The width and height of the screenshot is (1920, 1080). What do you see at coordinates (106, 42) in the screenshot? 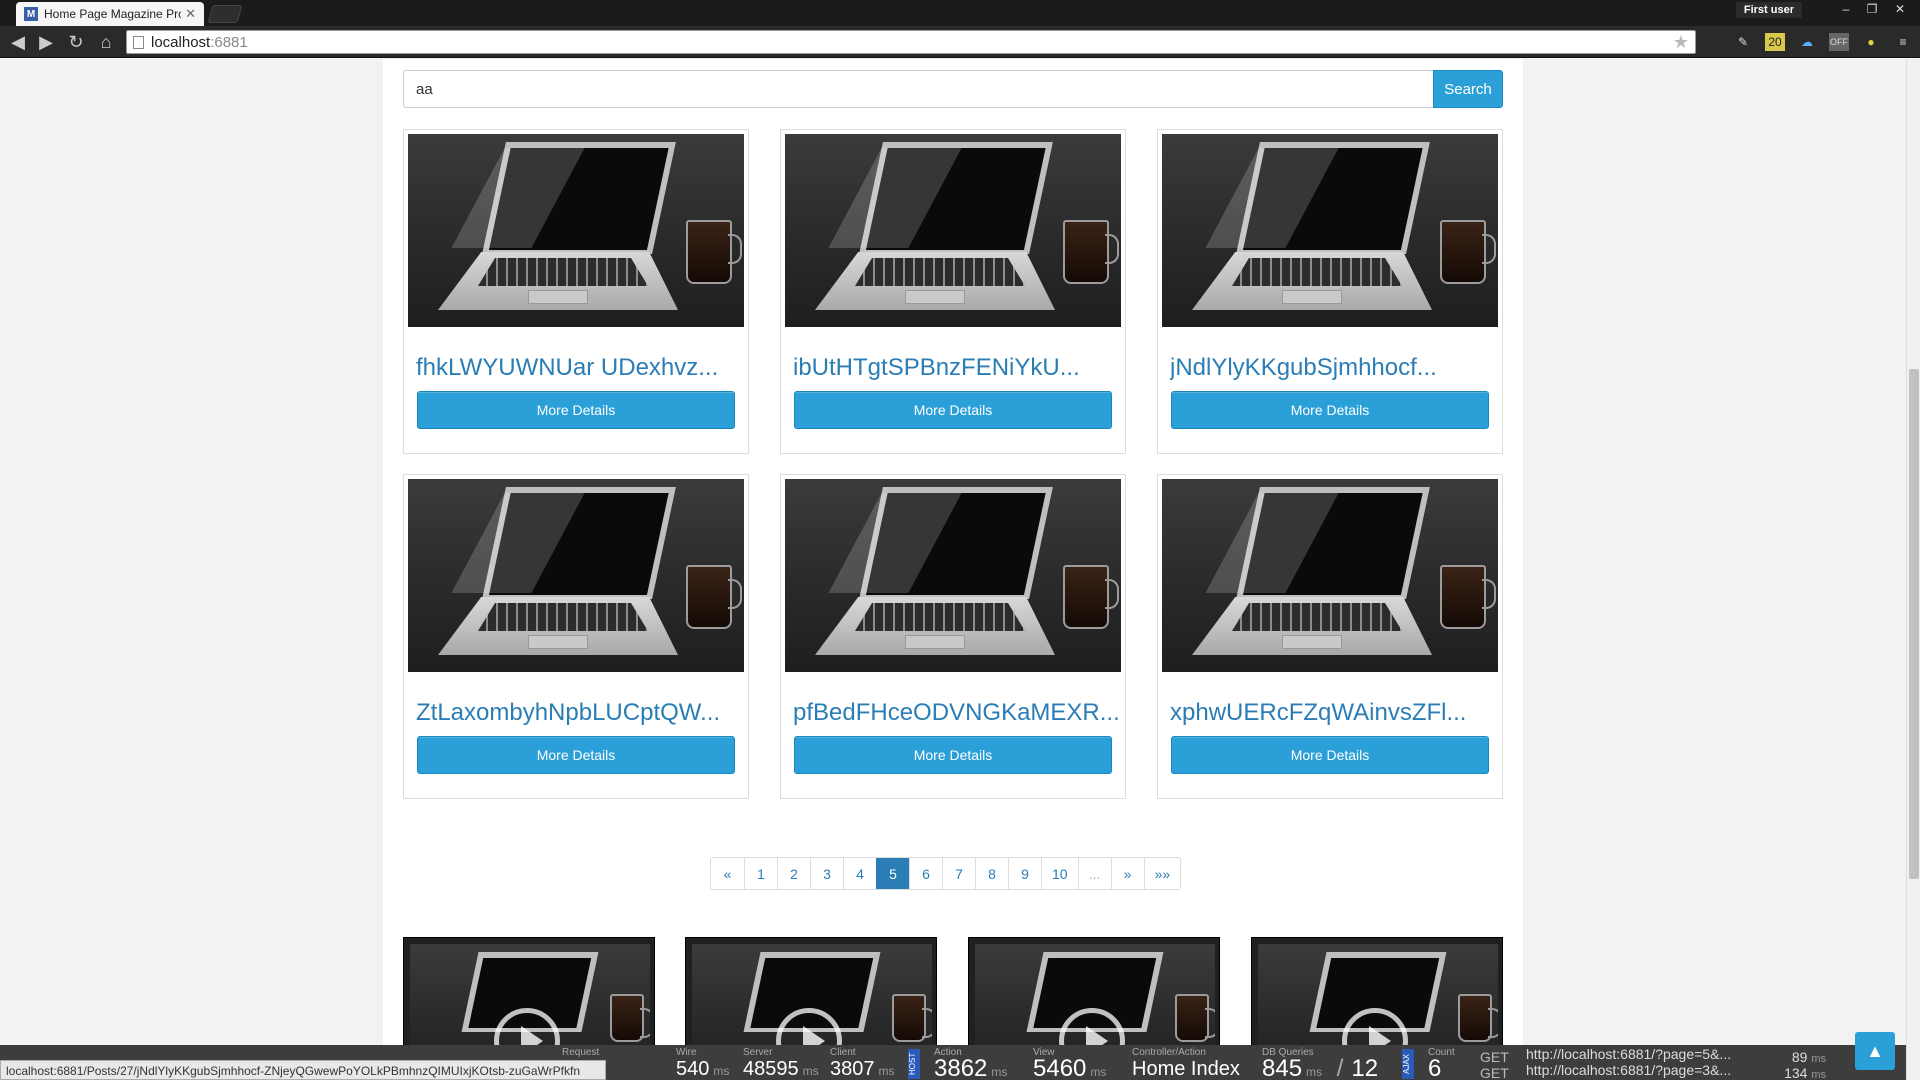
I see `home-icon: ⌂` at bounding box center [106, 42].